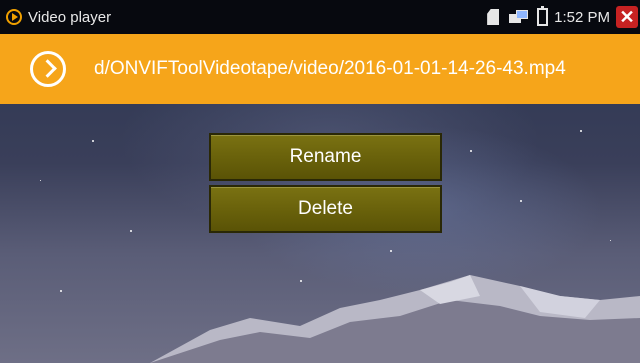  Describe the element at coordinates (14, 17) in the screenshot. I see `play-icon` at that location.